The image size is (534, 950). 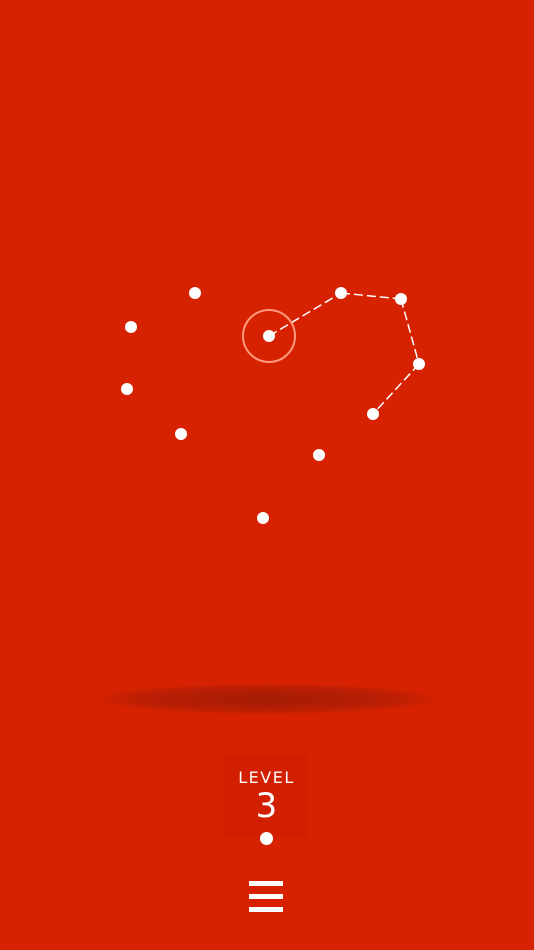 What do you see at coordinates (344, 353) in the screenshot?
I see `connection-lines` at bounding box center [344, 353].